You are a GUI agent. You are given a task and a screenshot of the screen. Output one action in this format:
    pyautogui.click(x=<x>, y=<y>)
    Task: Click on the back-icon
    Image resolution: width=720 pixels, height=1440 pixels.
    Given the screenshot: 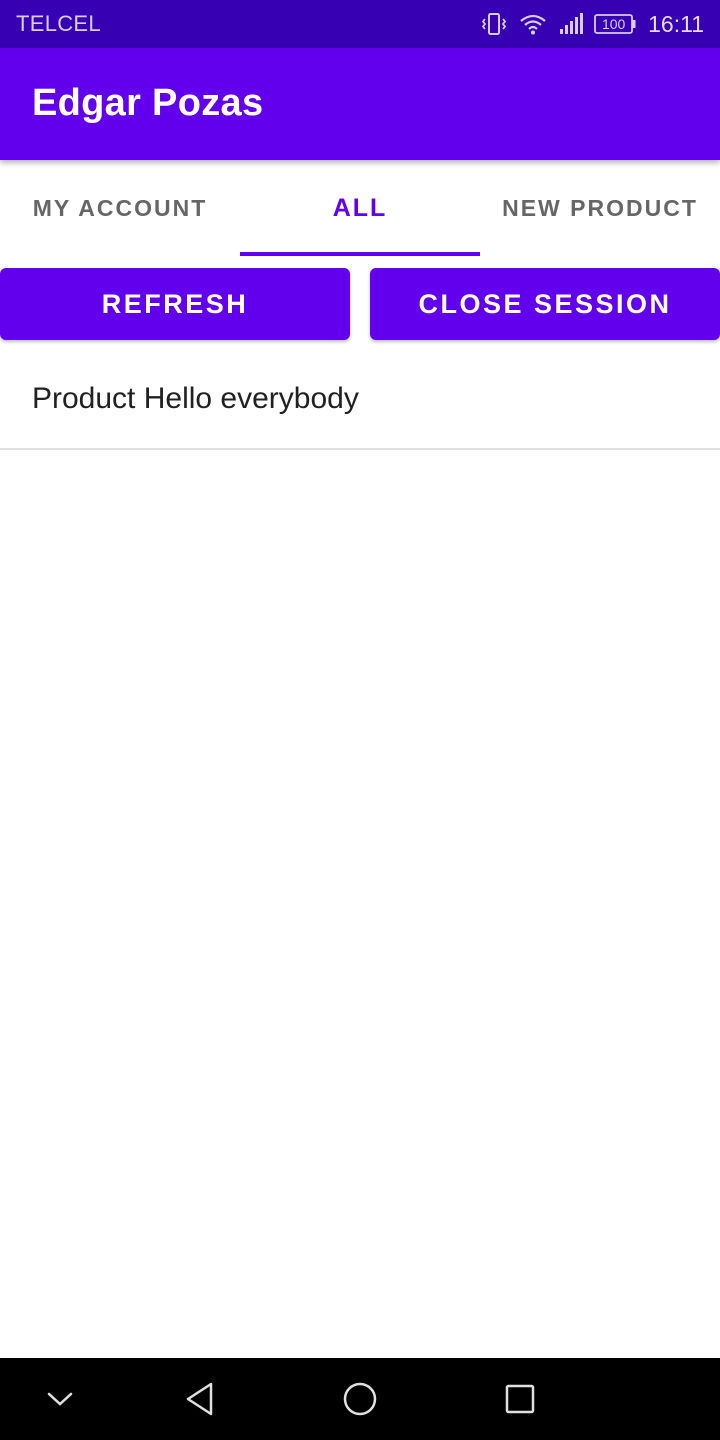 What is the action you would take?
    pyautogui.click(x=200, y=1399)
    